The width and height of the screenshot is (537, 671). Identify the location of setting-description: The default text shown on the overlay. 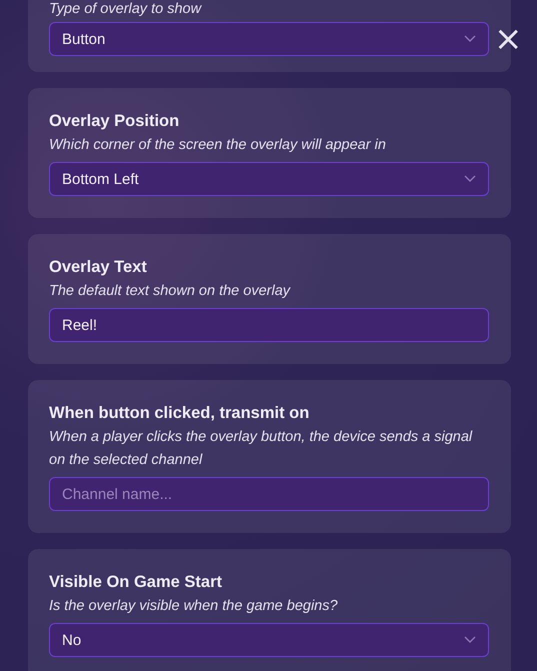
(170, 291).